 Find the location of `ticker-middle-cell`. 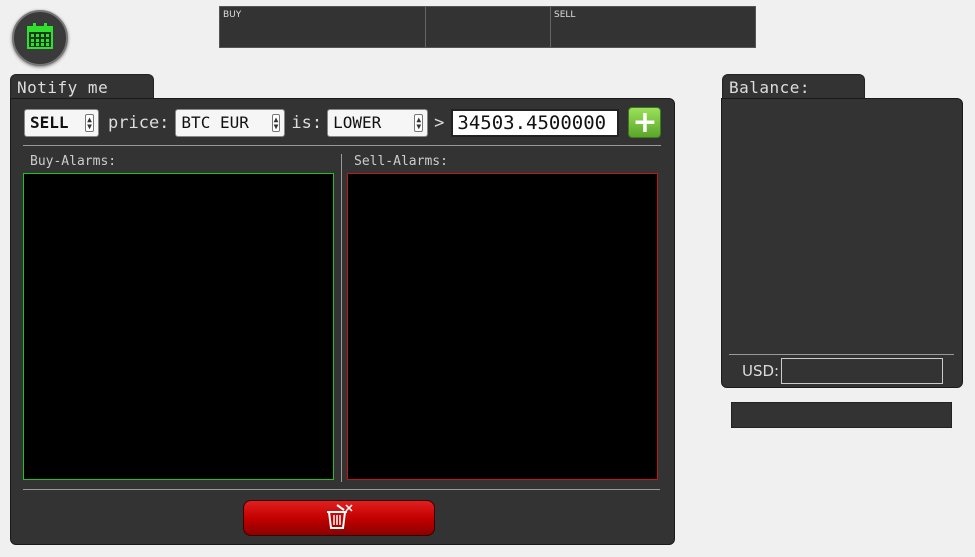

ticker-middle-cell is located at coordinates (488, 27).